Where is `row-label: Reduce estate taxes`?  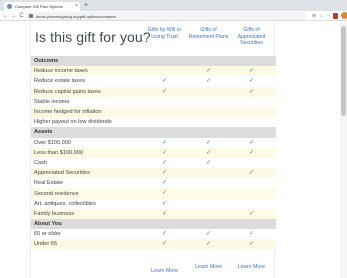 row-label: Reduce estate taxes is located at coordinates (59, 81).